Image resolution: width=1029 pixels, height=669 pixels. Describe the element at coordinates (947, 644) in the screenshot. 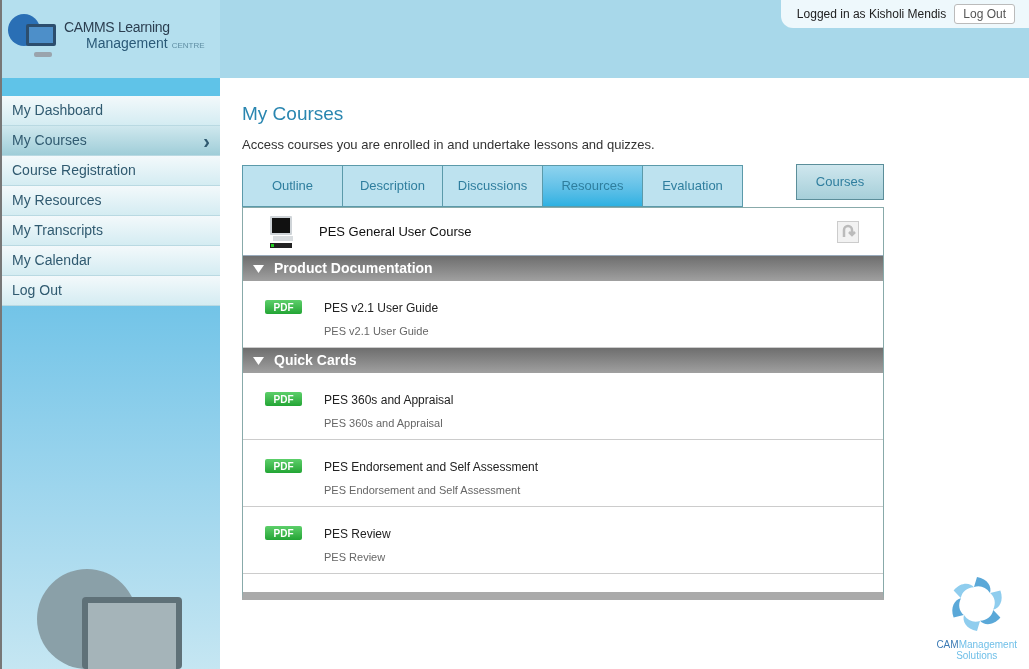

I see `brand-text: CAM` at that location.